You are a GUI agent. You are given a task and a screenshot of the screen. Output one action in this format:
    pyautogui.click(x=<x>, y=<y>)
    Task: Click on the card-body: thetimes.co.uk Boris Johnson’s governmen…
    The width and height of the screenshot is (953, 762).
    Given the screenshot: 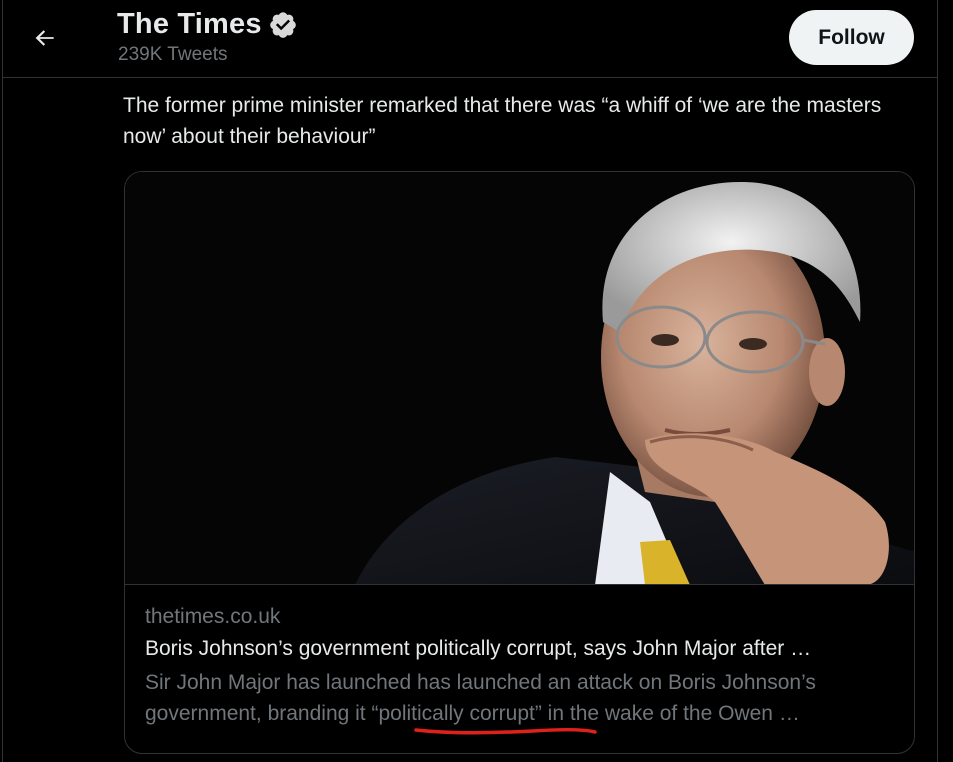 What is the action you would take?
    pyautogui.click(x=520, y=670)
    